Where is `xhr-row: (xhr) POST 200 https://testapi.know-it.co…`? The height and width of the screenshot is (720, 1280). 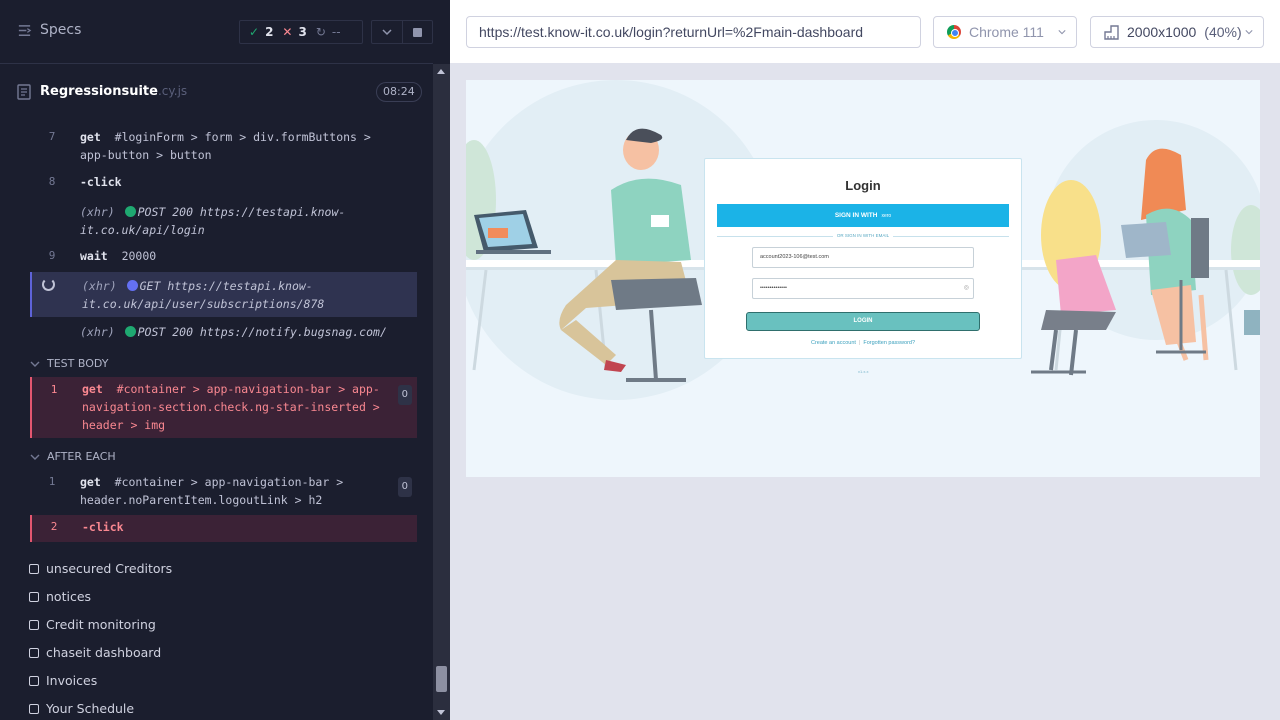
xhr-row: (xhr) POST 200 https://testapi.know-it.co… is located at coordinates (223, 221).